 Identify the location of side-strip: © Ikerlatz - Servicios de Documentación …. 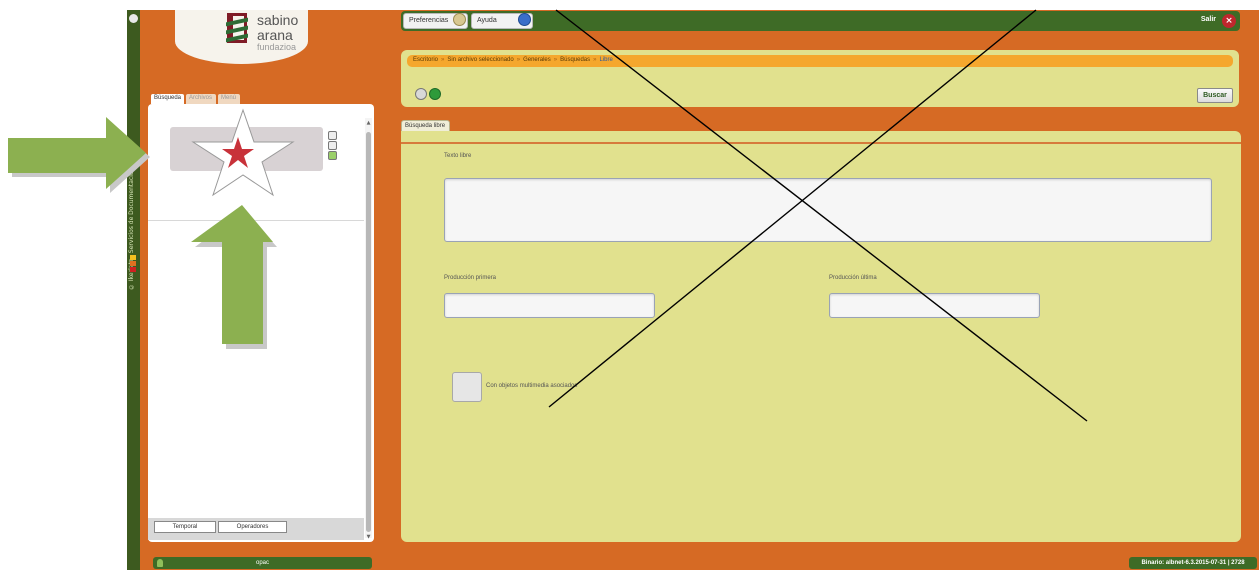
(133, 290).